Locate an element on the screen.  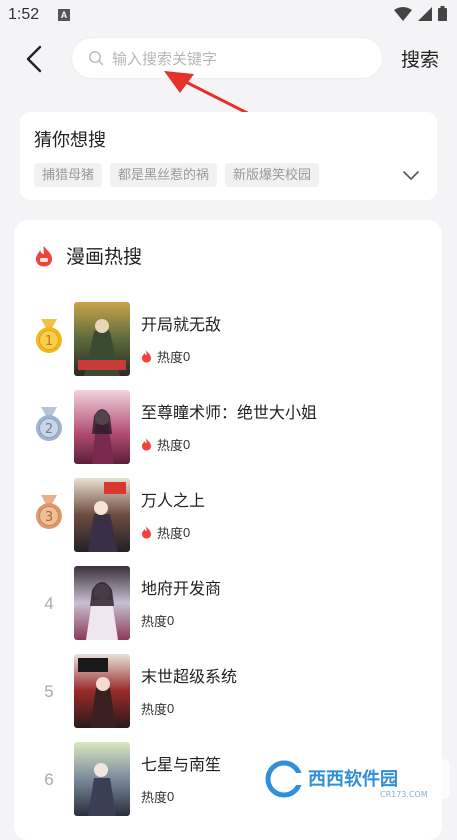
guess-tag: 新版爆笑校园 is located at coordinates (272, 175).